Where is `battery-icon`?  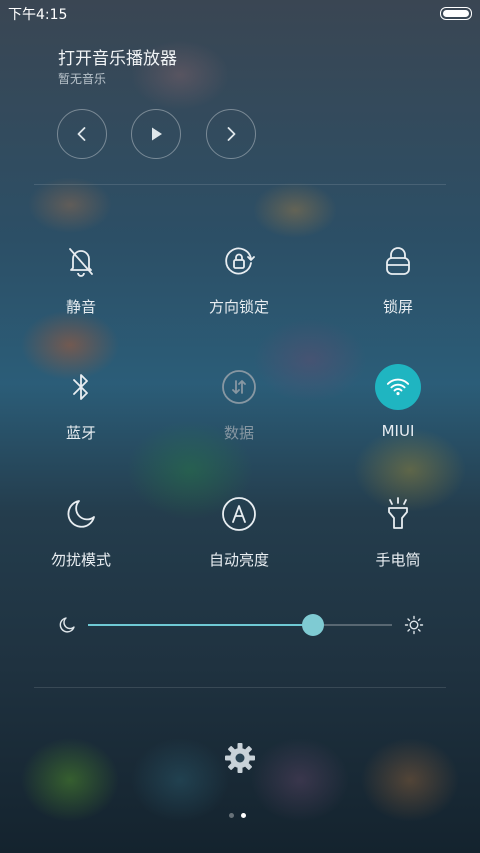 battery-icon is located at coordinates (456, 13).